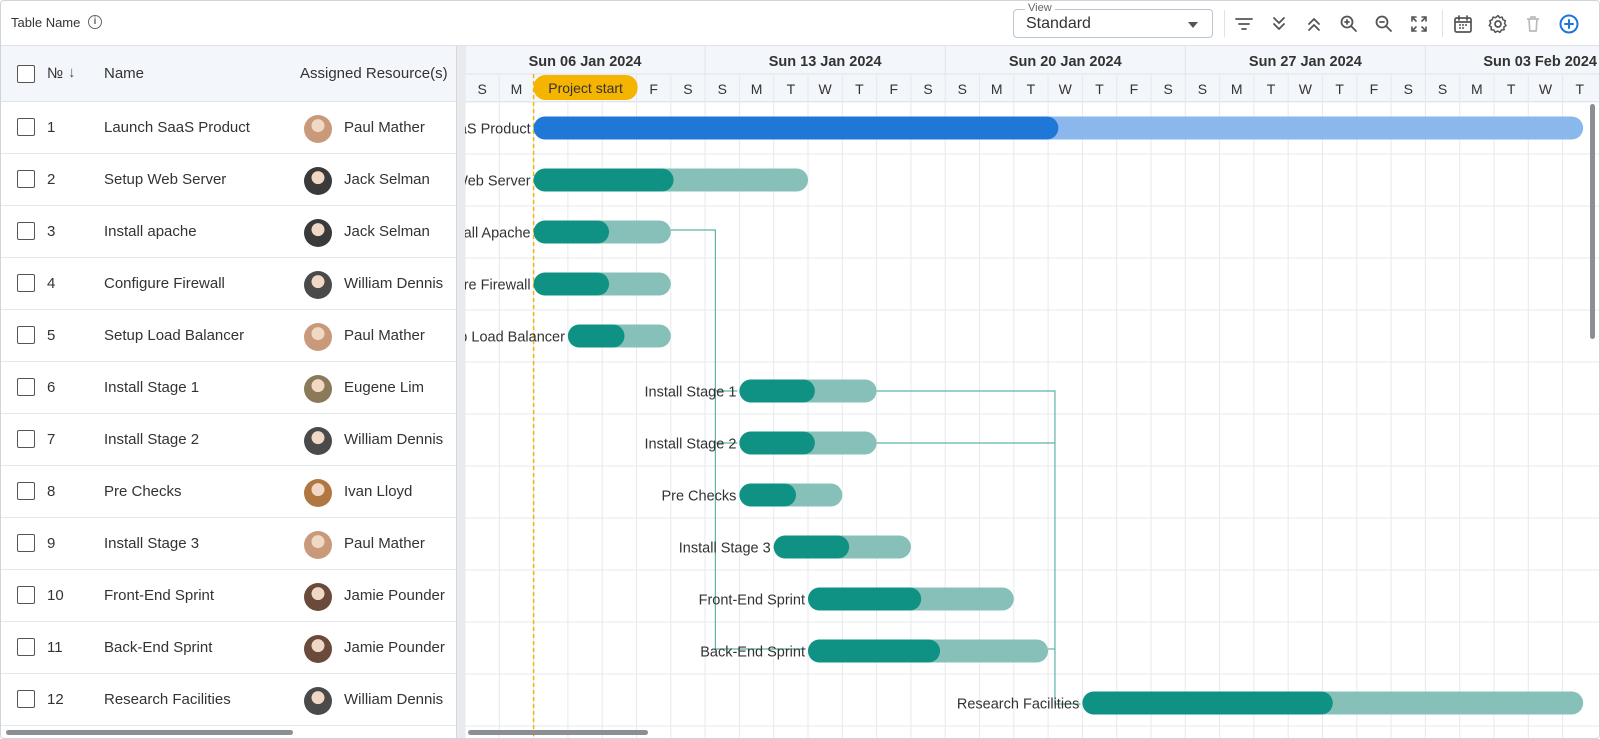 This screenshot has width=1600, height=739. What do you see at coordinates (1442, 23) in the screenshot?
I see `toolbar-divider` at bounding box center [1442, 23].